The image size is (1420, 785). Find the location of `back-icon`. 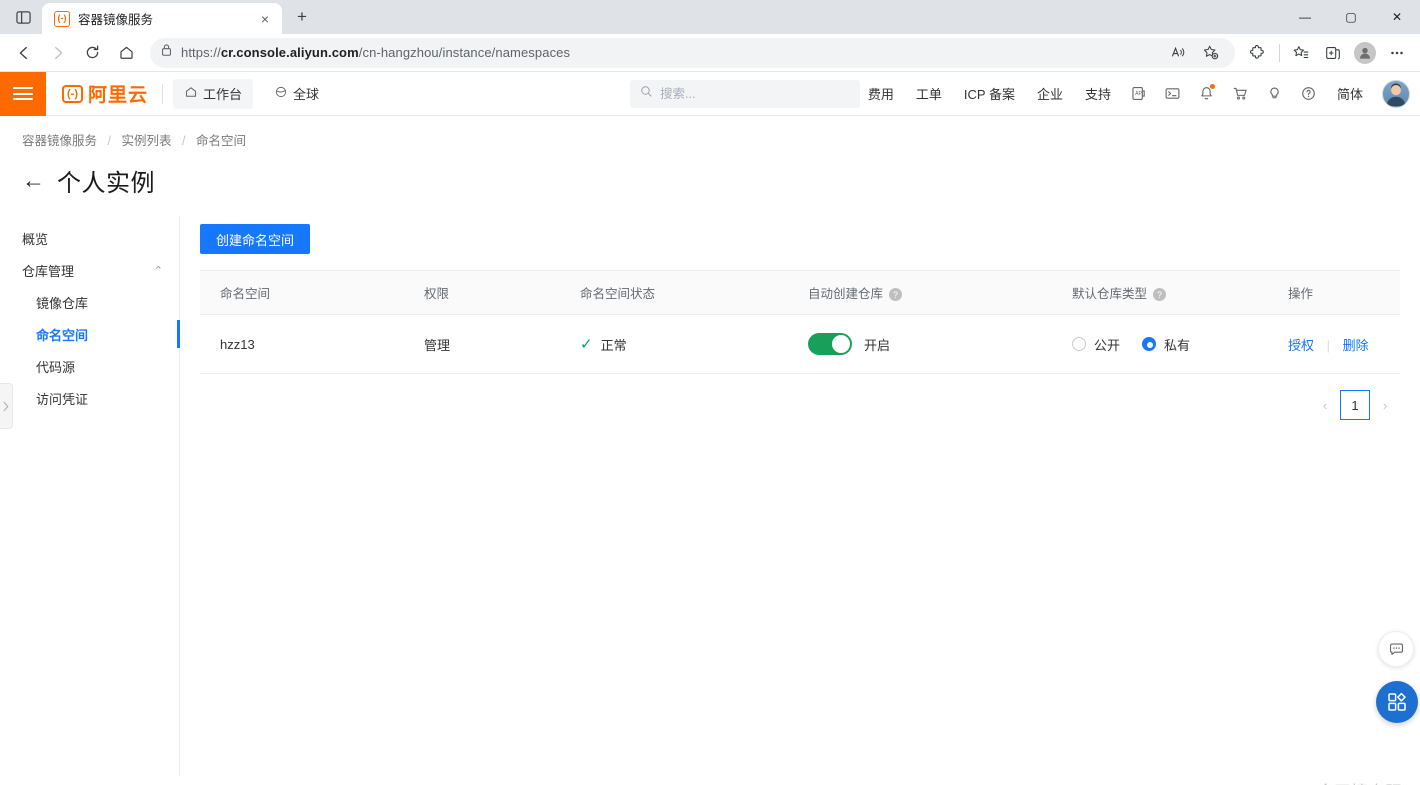

back-icon is located at coordinates (24, 53).